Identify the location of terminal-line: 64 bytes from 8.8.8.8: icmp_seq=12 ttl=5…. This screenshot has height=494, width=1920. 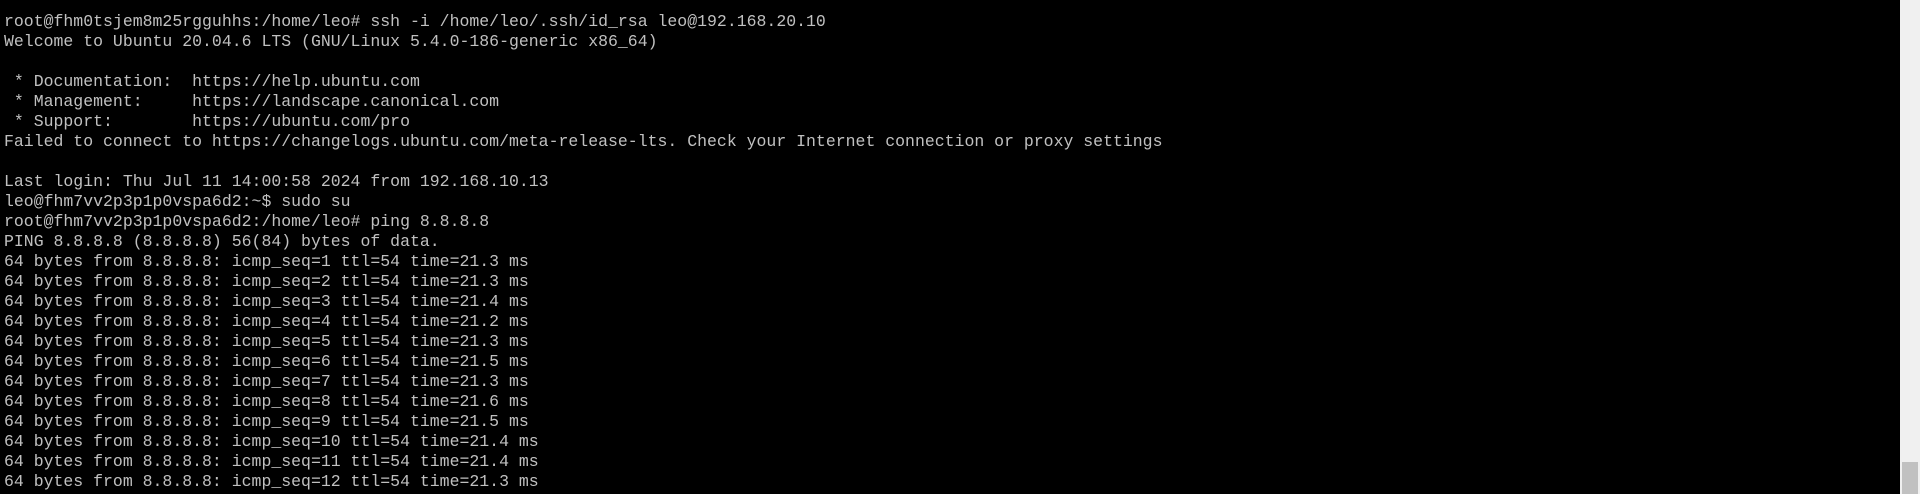
(271, 481).